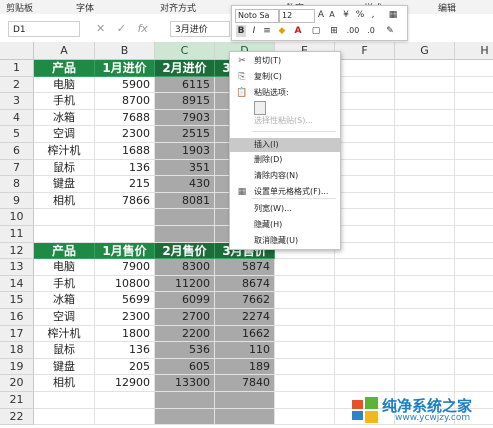 This screenshot has width=493, height=428. I want to click on row-header-10: 10, so click(17, 217).